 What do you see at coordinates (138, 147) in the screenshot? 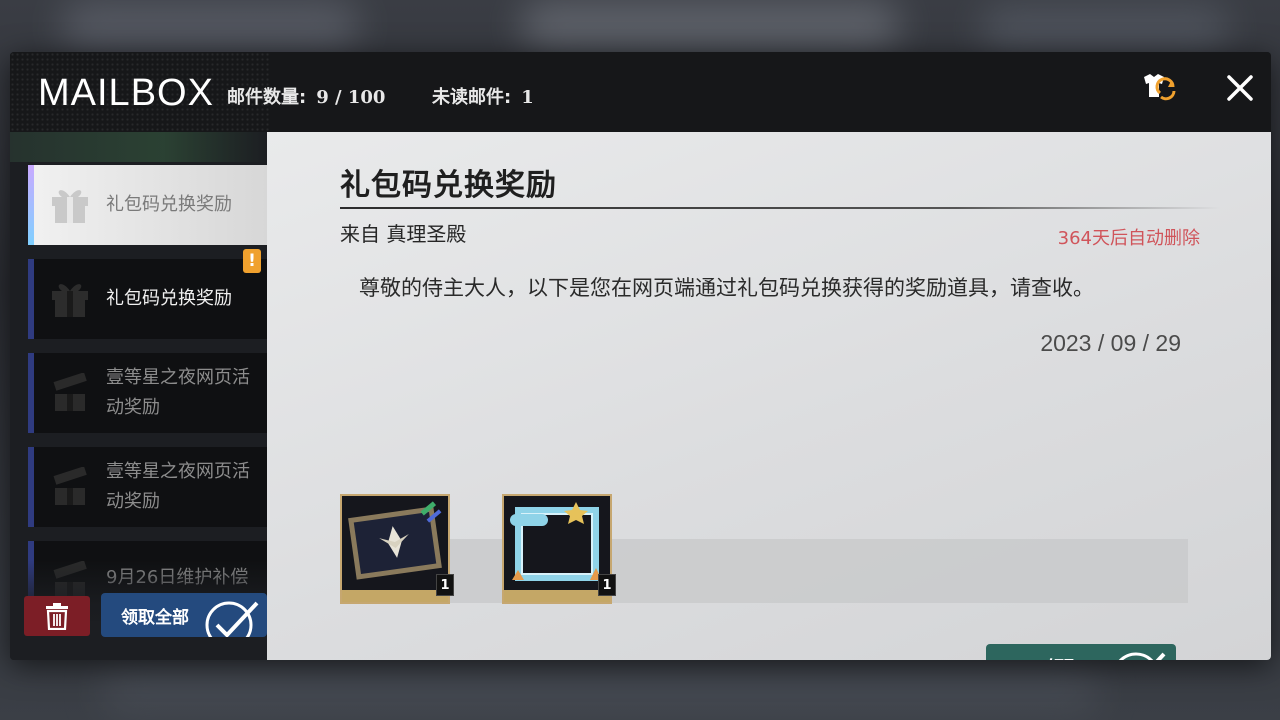
I see `sidebar-decoration` at bounding box center [138, 147].